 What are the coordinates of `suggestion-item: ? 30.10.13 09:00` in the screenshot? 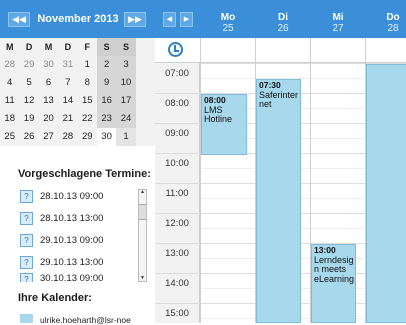 It's located at (61, 277).